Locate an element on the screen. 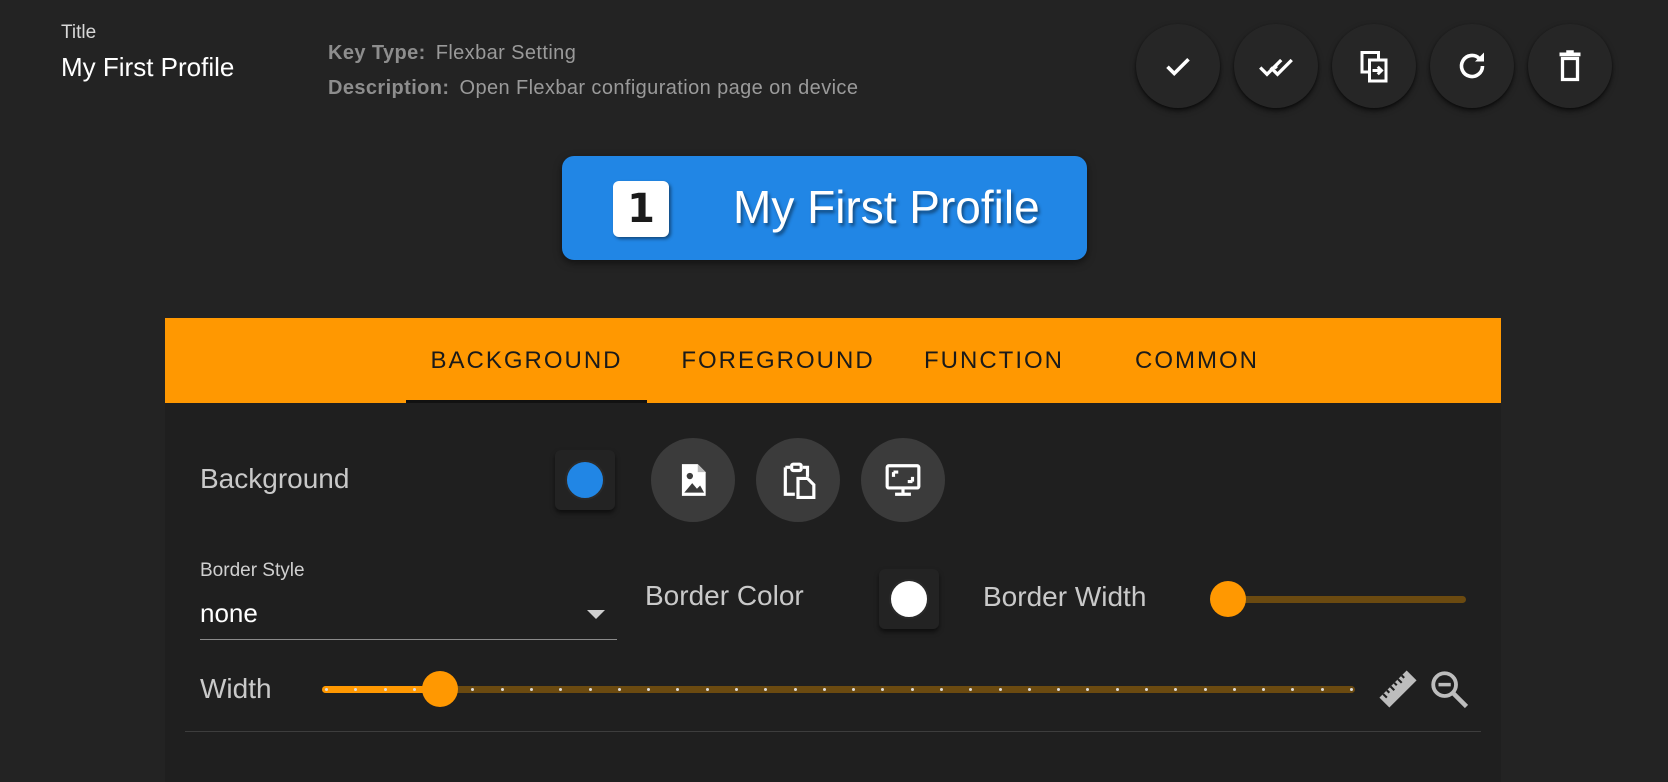 This screenshot has height=782, width=1668. border-color-swatch is located at coordinates (909, 599).